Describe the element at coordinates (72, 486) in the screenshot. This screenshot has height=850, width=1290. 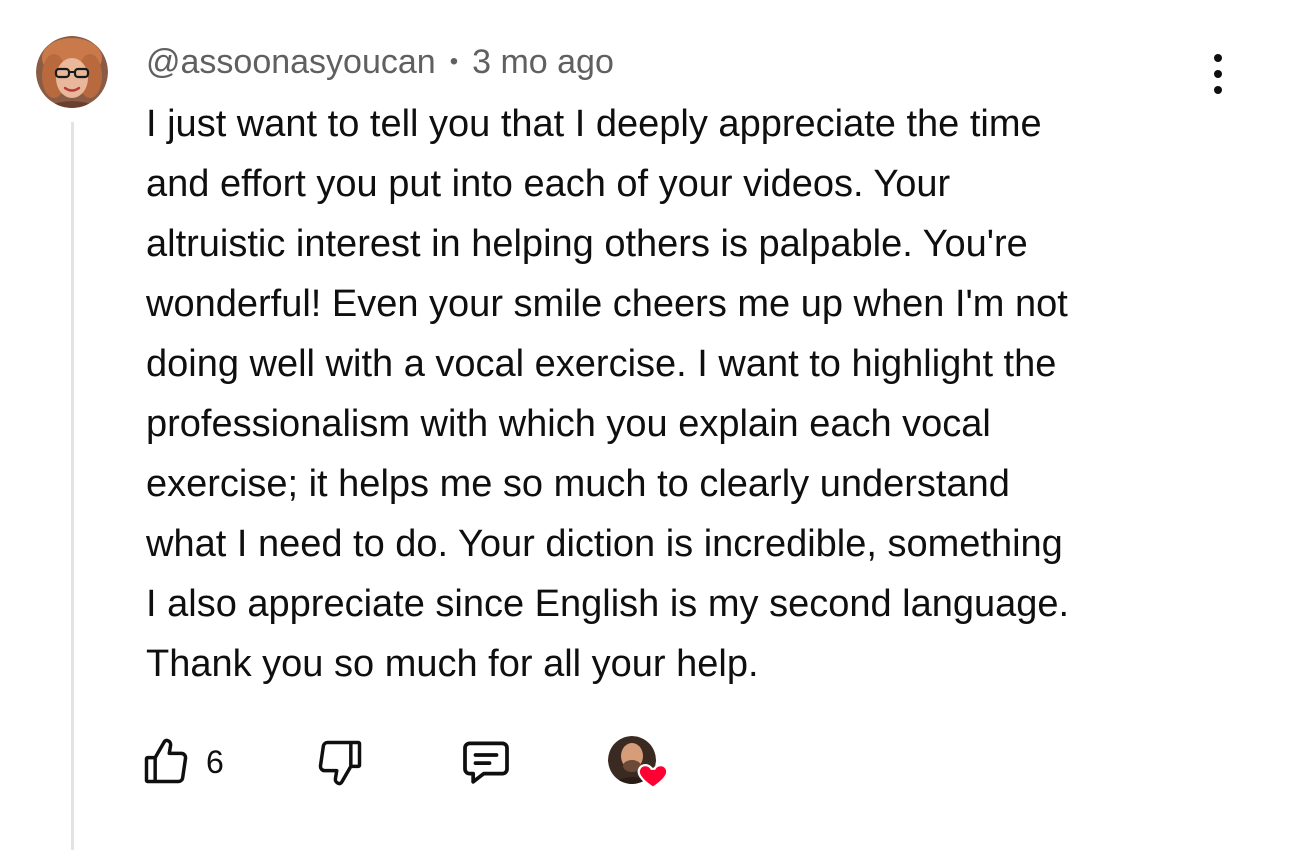
I see `thread-line` at that location.